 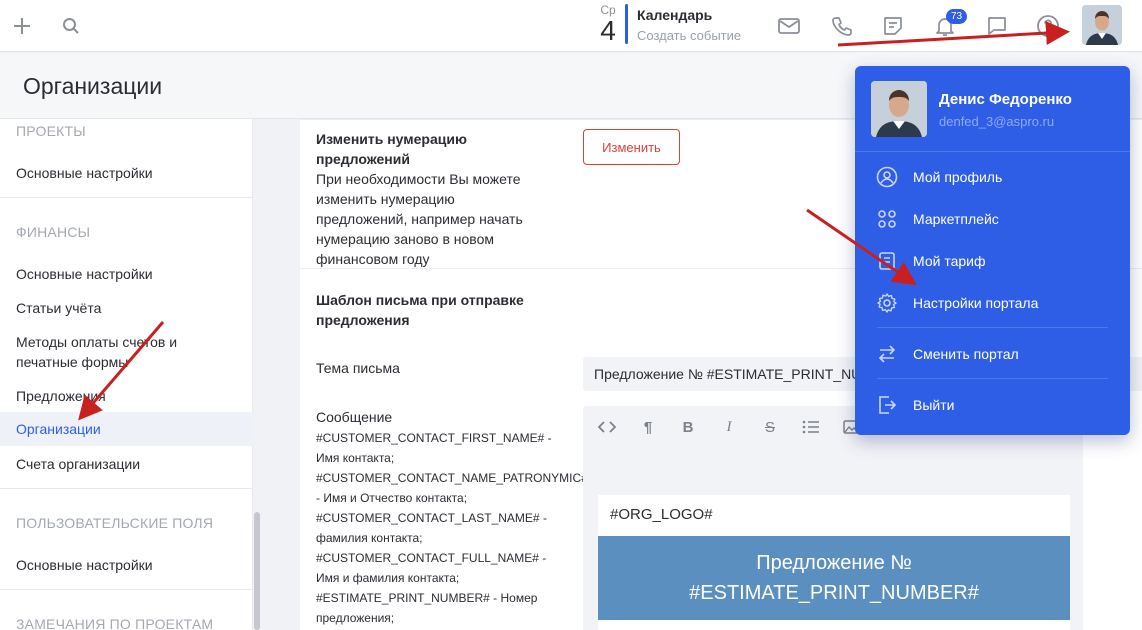 I want to click on notes-icon, so click(x=893, y=26).